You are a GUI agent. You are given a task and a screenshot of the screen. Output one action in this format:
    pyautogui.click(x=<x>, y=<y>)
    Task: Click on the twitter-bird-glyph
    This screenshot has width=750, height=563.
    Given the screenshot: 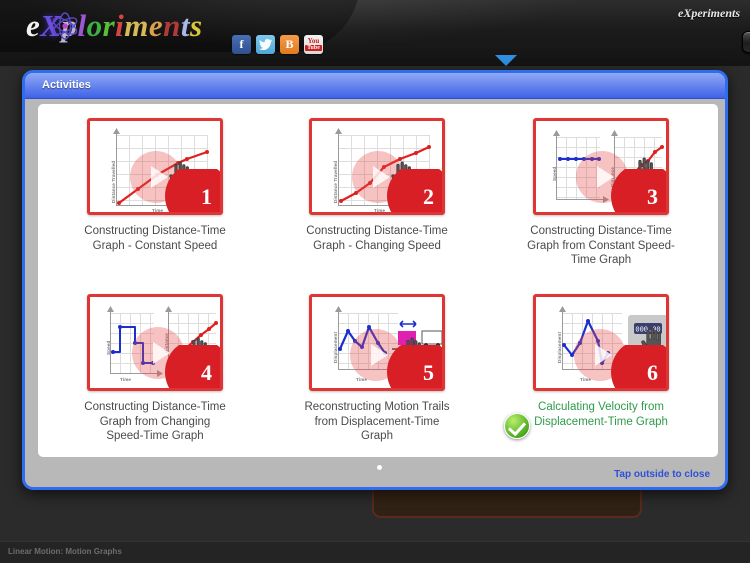 What is the action you would take?
    pyautogui.click(x=265, y=44)
    